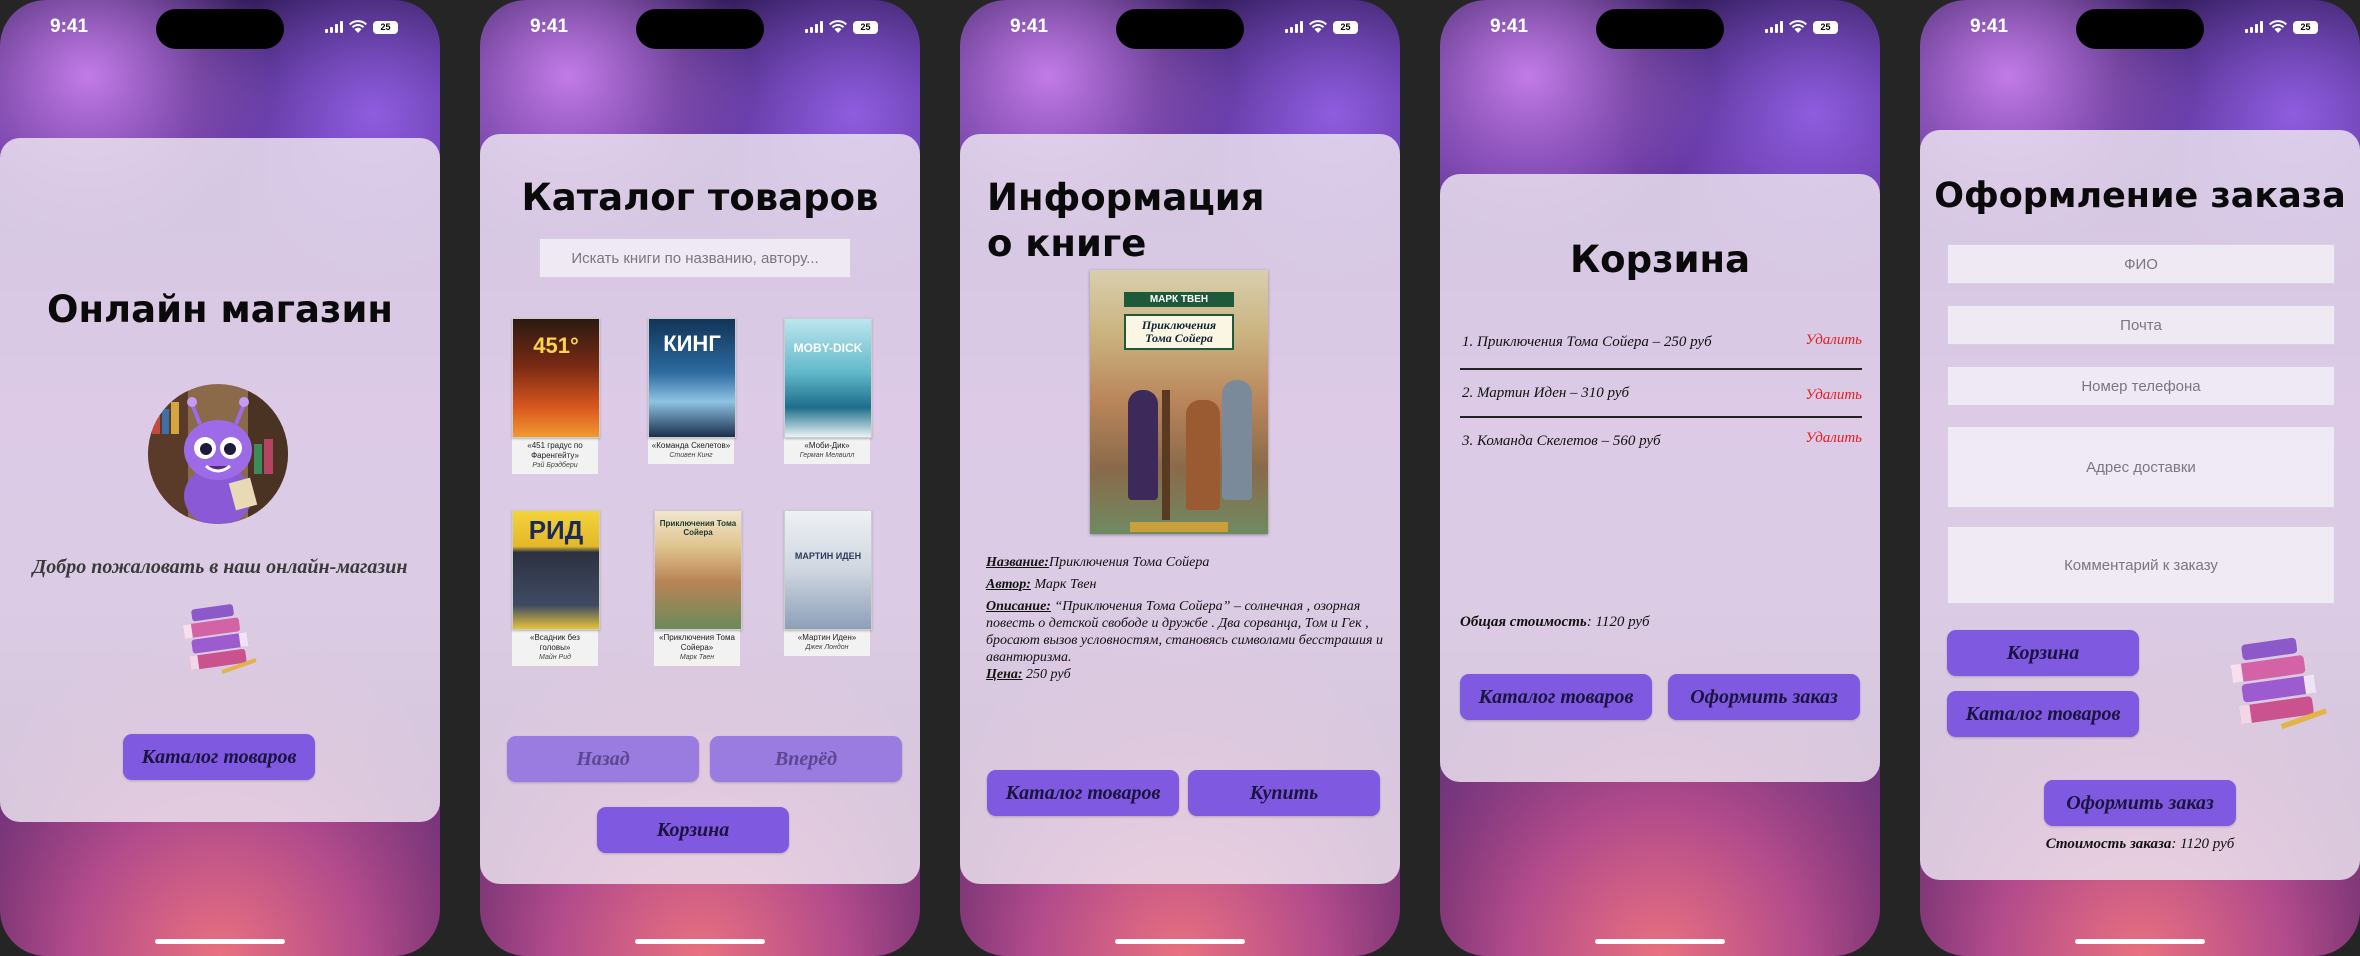 This screenshot has width=2360, height=956. Describe the element at coordinates (698, 570) in the screenshot. I see `book-cover: Приключения Тома Сойера` at that location.